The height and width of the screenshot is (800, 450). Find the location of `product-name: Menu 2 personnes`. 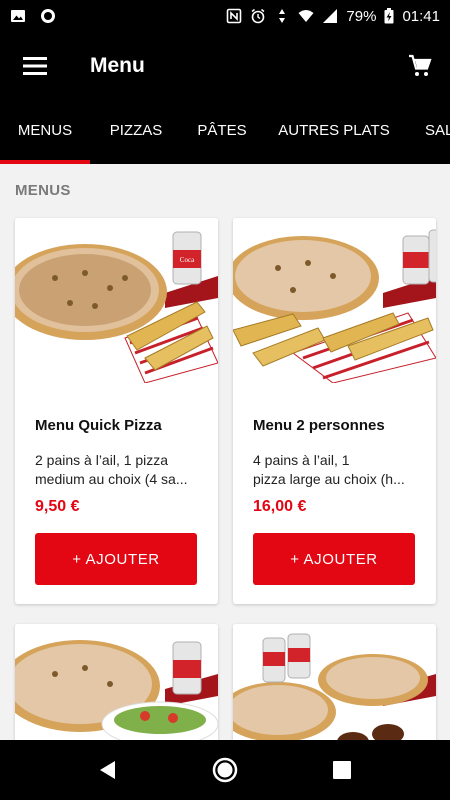

product-name: Menu 2 personnes is located at coordinates (319, 425).